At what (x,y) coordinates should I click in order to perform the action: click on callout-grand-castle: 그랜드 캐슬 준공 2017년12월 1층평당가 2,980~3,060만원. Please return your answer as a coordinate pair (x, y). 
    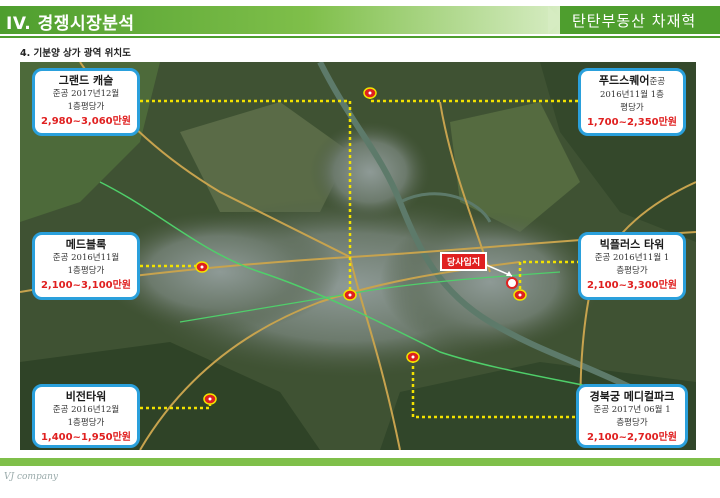
    Looking at the image, I should click on (86, 102).